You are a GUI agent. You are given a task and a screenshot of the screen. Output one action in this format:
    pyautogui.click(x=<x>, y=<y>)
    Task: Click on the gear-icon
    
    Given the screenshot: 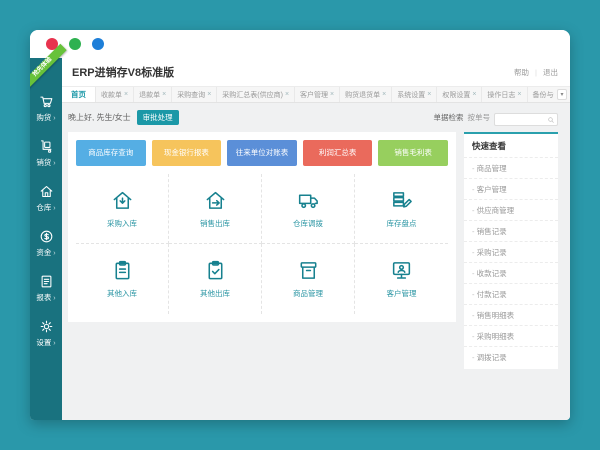 What is the action you would take?
    pyautogui.click(x=46, y=326)
    